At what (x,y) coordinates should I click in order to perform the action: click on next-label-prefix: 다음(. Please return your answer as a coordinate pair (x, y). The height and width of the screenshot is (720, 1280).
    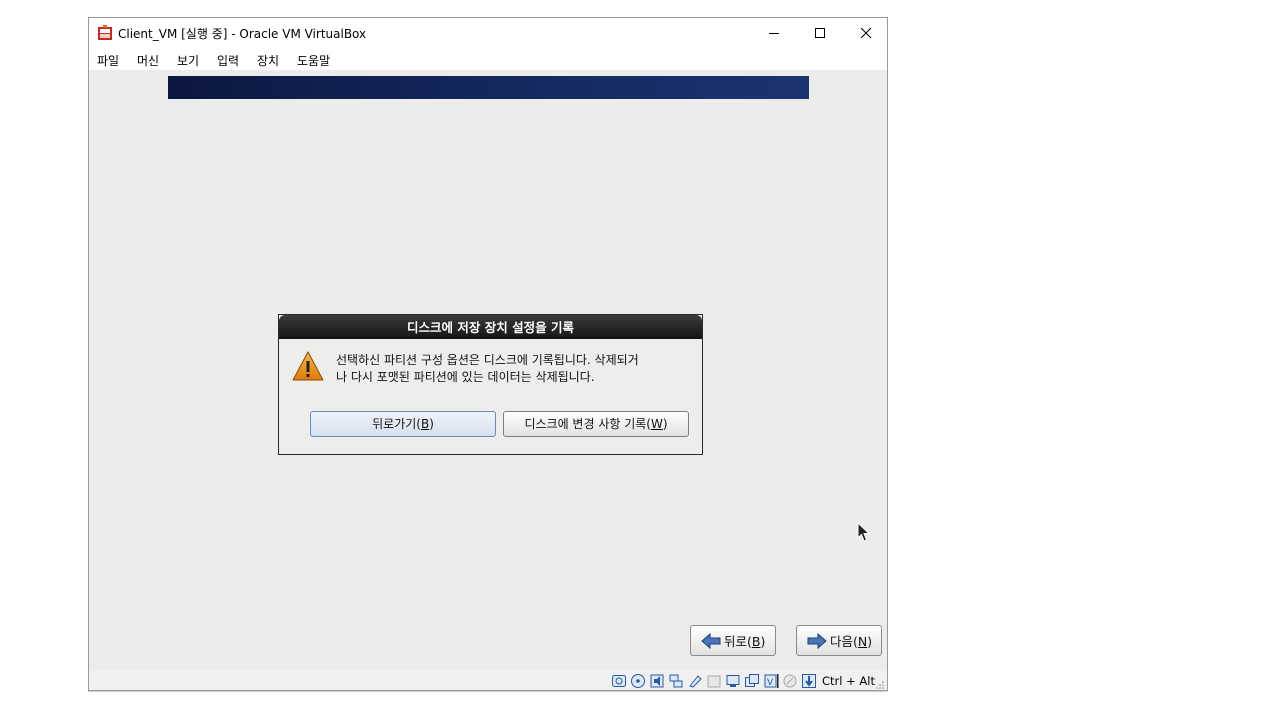
    Looking at the image, I should click on (844, 641).